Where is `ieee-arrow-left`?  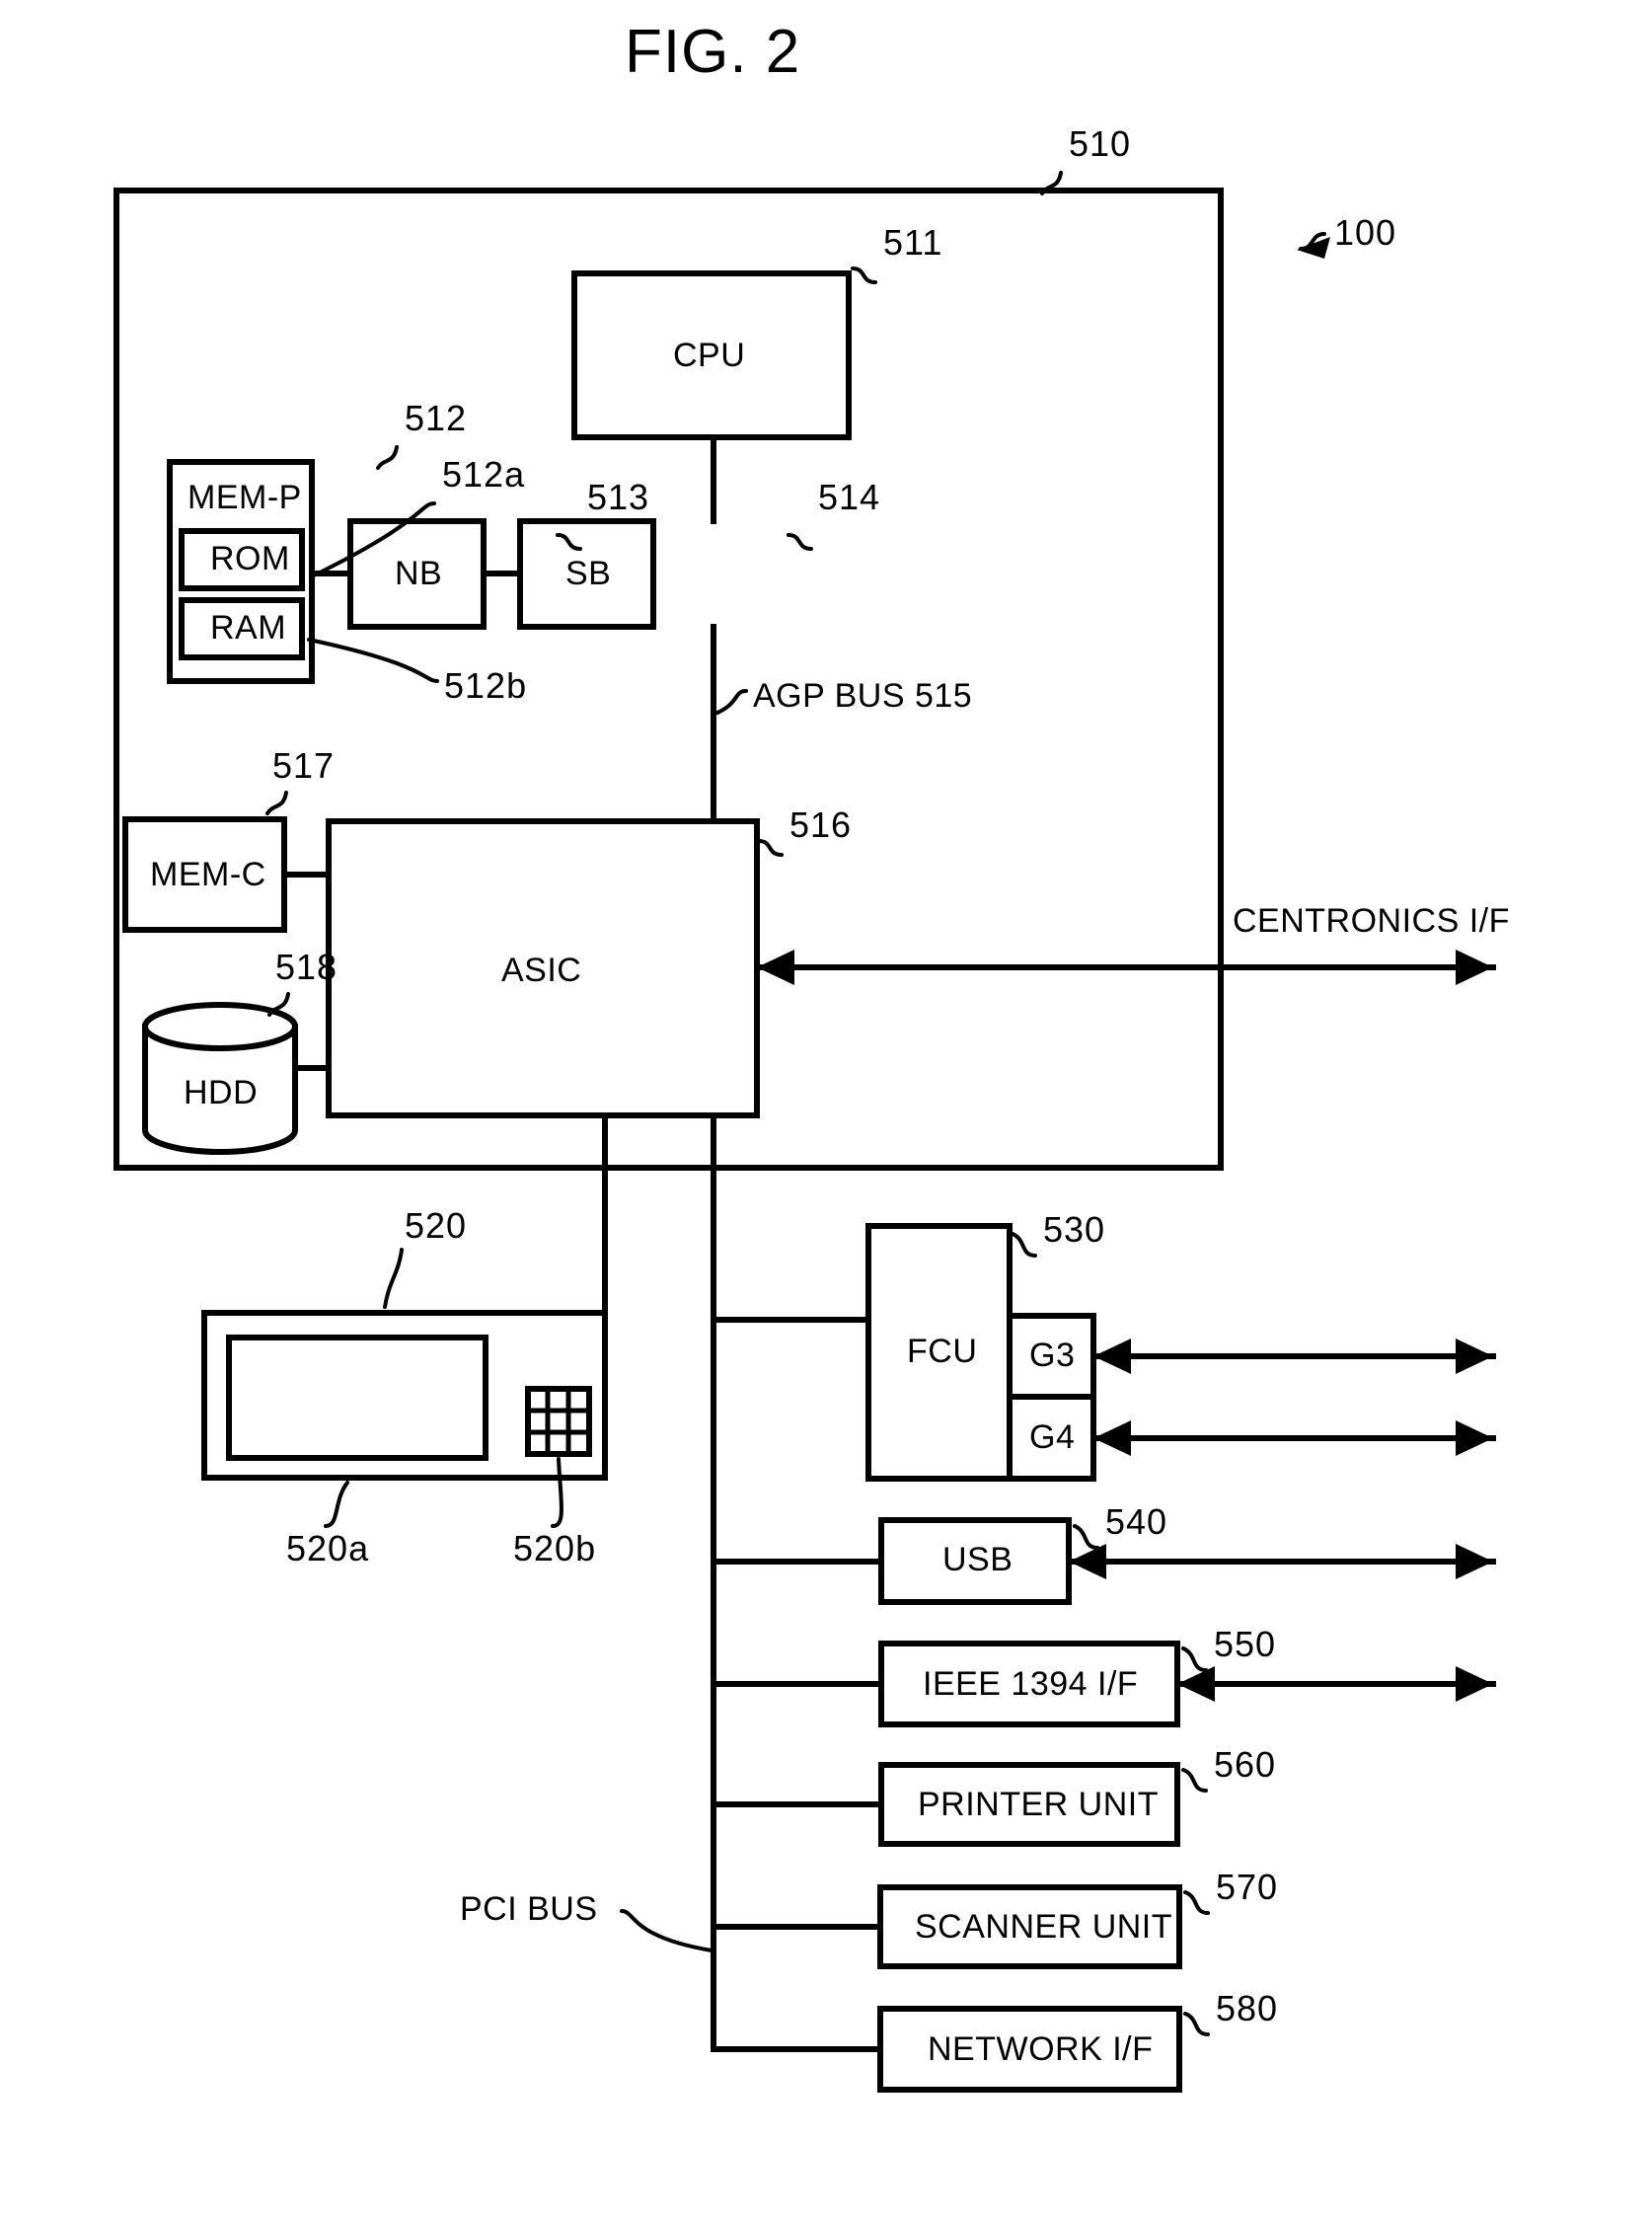
ieee-arrow-left is located at coordinates (1196, 1684).